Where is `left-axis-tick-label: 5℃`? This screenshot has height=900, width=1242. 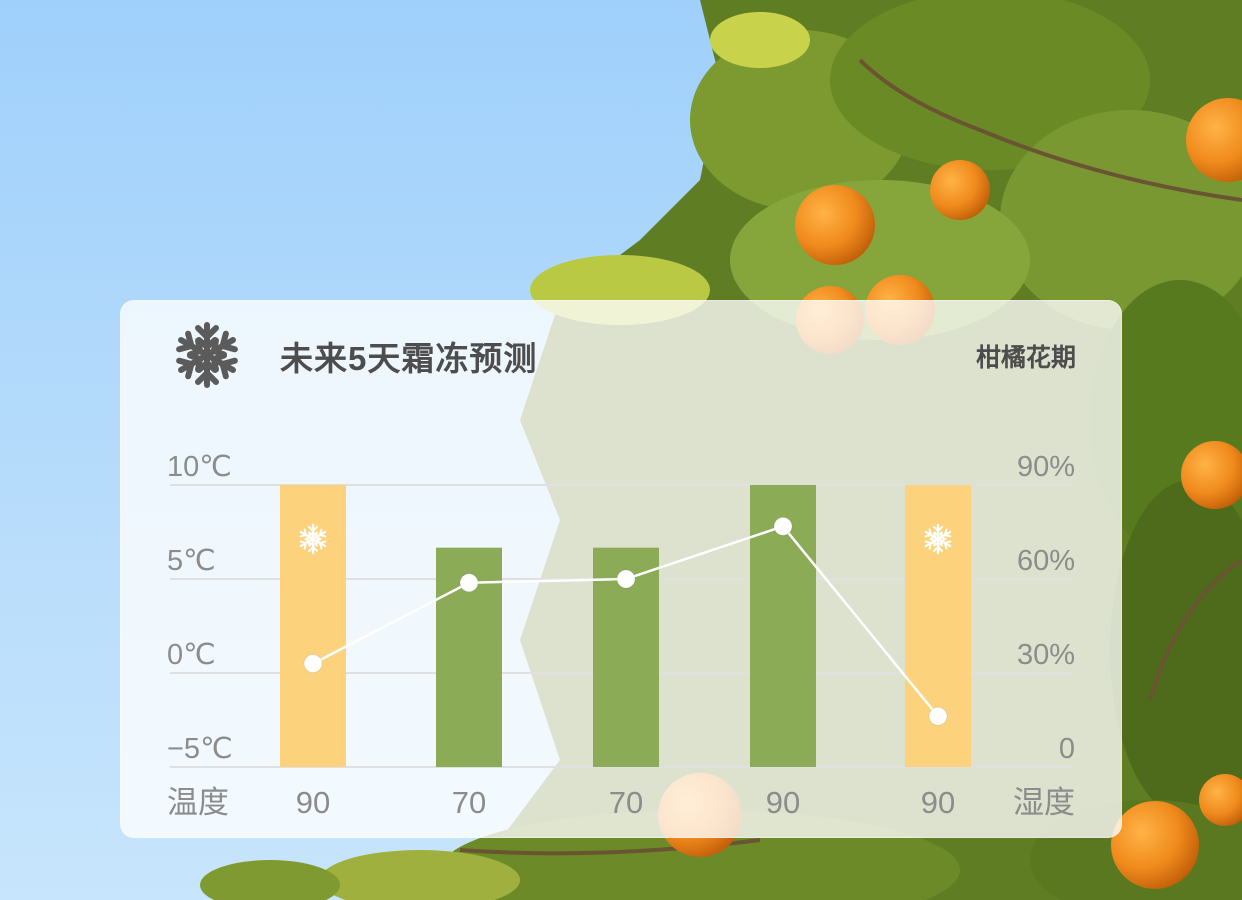 left-axis-tick-label: 5℃ is located at coordinates (191, 561).